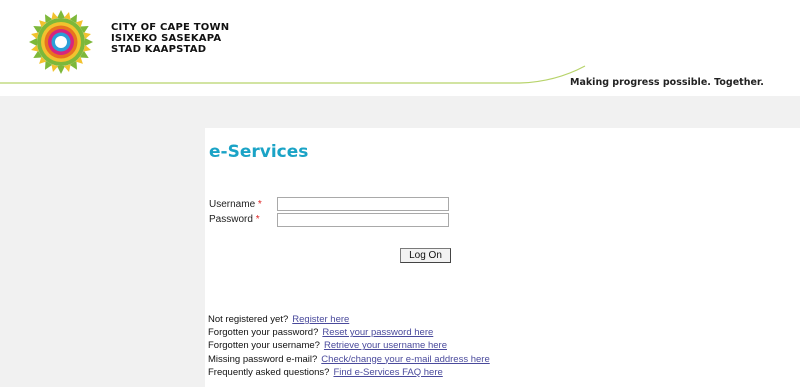 This screenshot has width=800, height=387. I want to click on tagline: Making progress possible. Together., so click(667, 82).